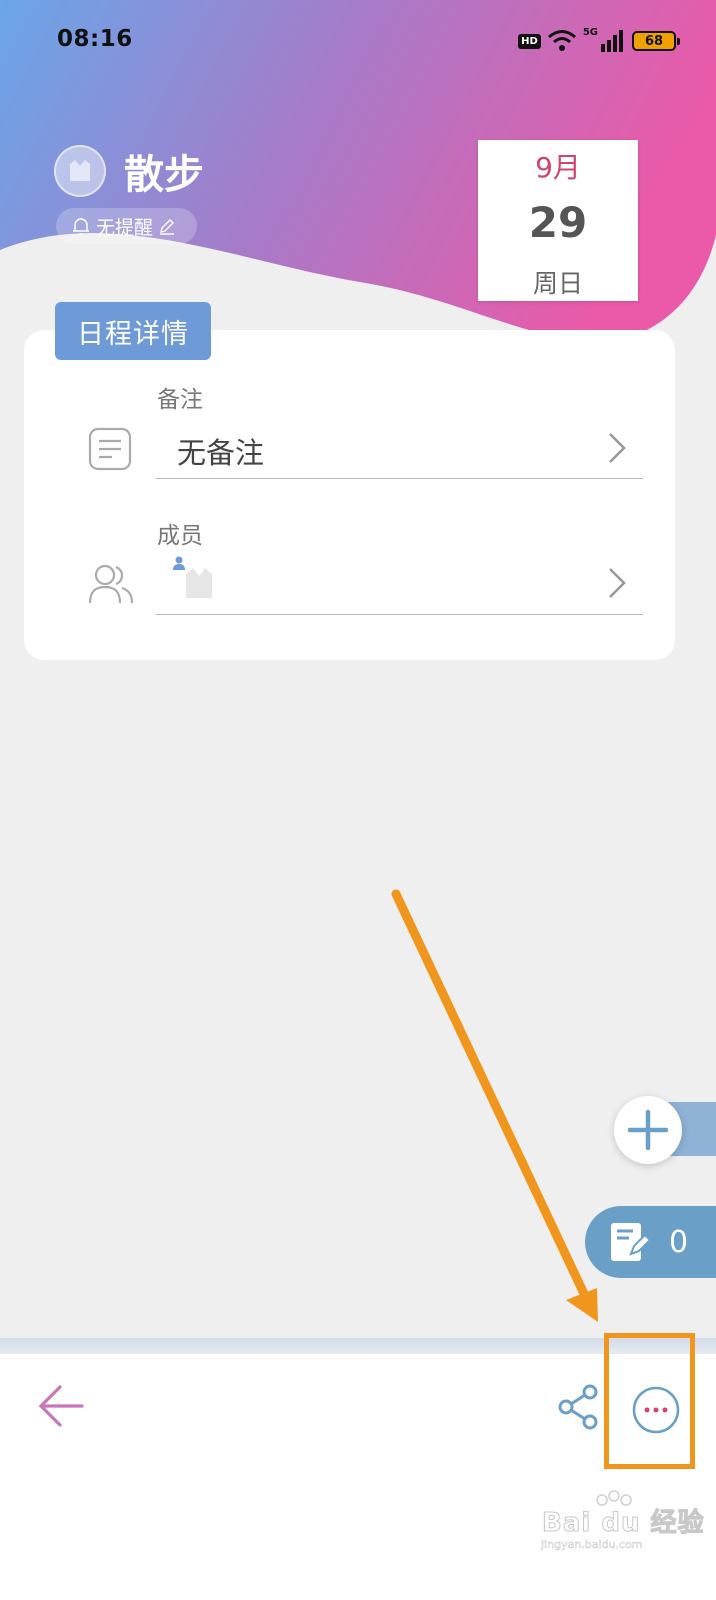  I want to click on battery-level: 68, so click(654, 41).